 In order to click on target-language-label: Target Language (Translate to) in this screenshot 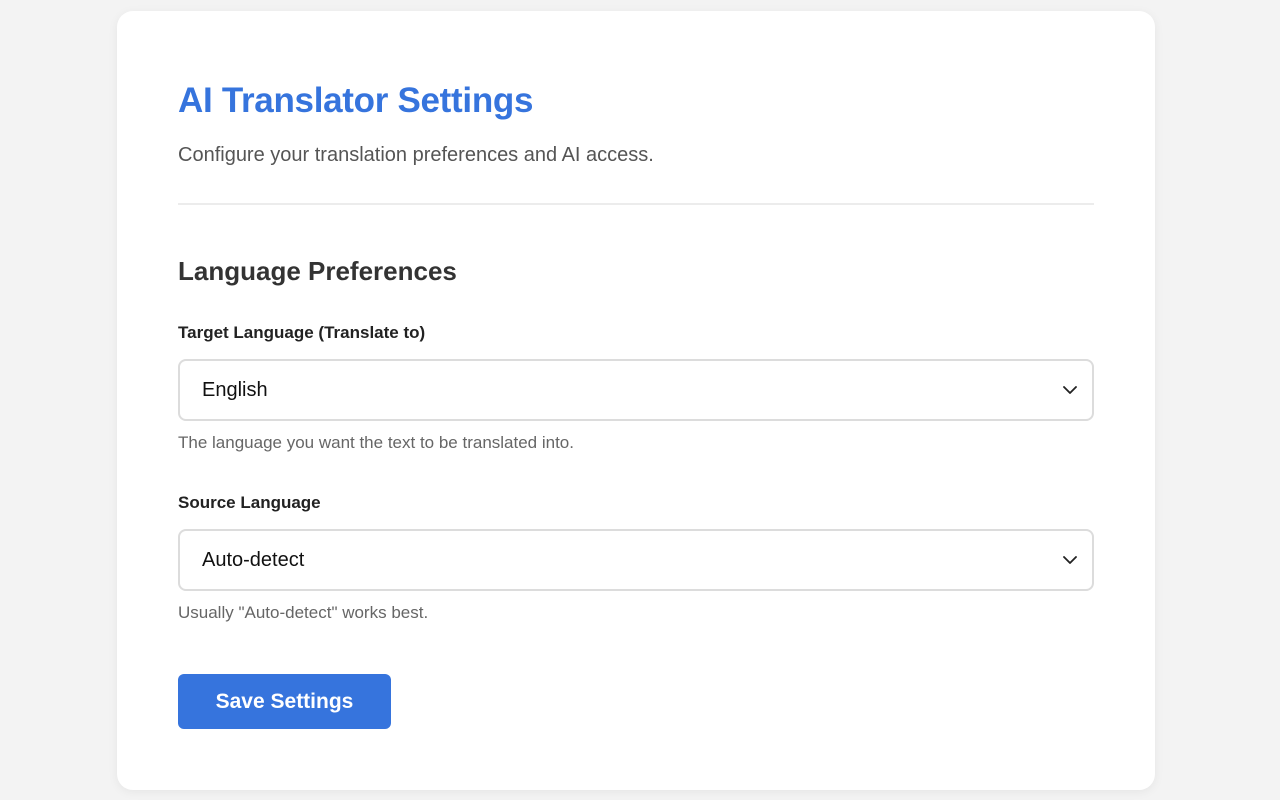, I will do `click(302, 332)`.